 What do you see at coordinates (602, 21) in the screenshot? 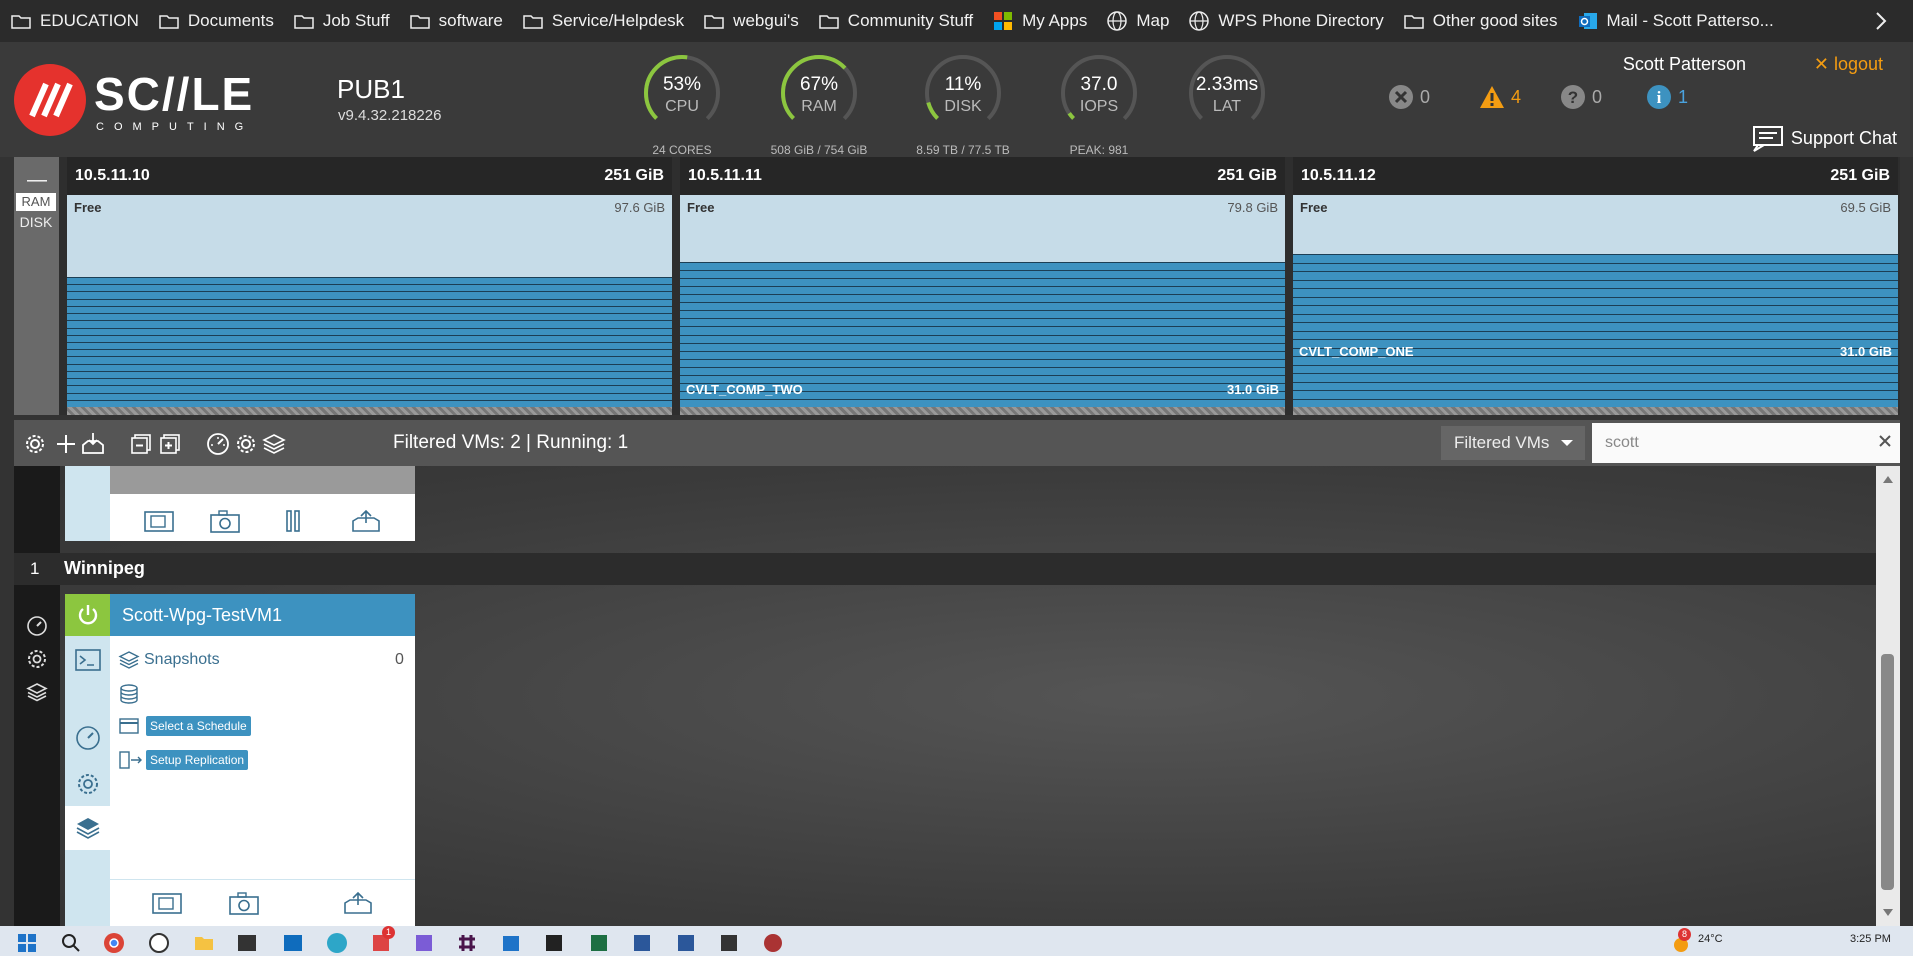
I see `bookmark-item: Service/Helpdesk` at bounding box center [602, 21].